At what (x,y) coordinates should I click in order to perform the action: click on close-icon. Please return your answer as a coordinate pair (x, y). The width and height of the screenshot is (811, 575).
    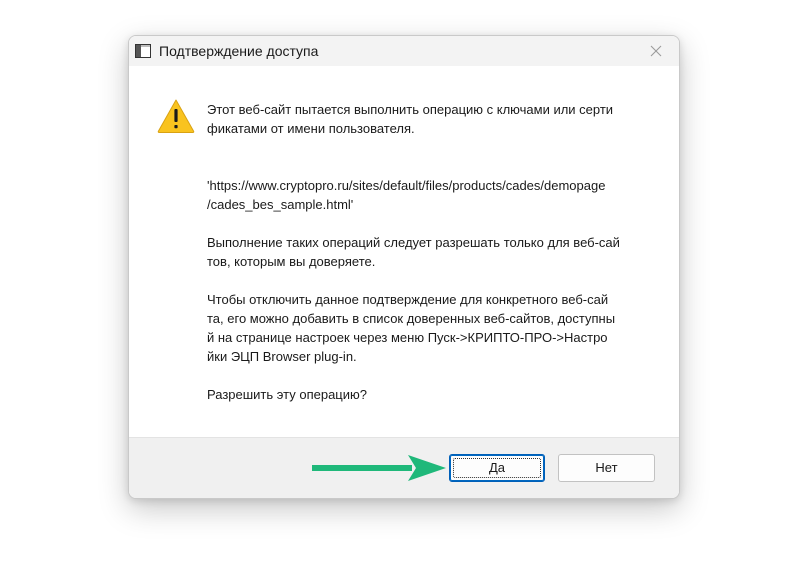
    Looking at the image, I should click on (656, 51).